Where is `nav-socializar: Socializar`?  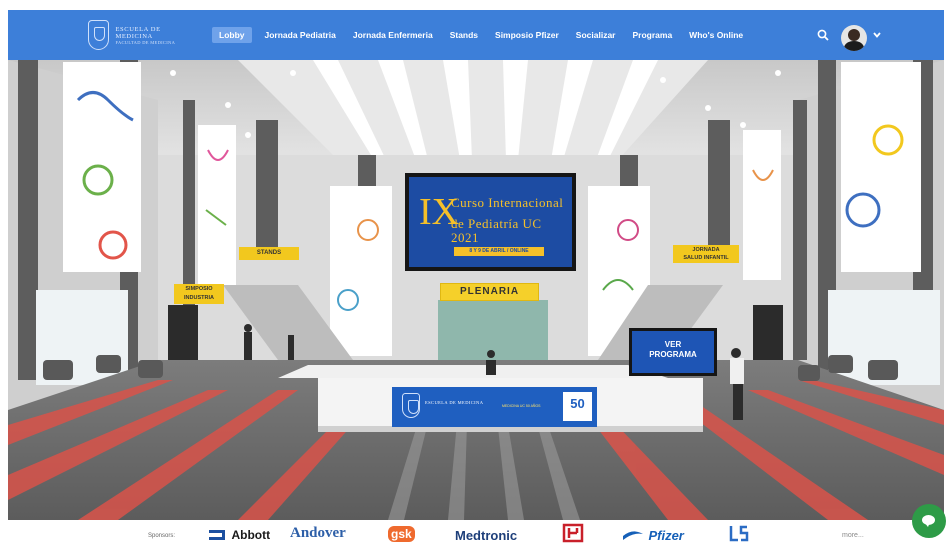 nav-socializar: Socializar is located at coordinates (596, 35).